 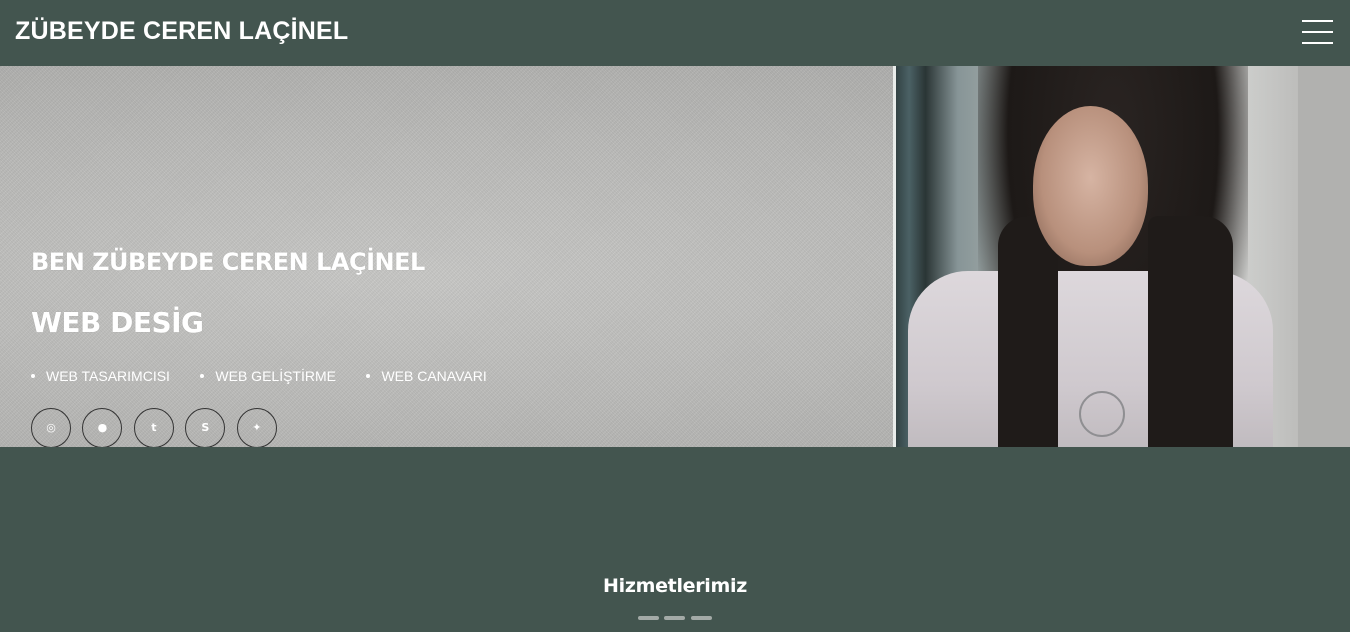 I want to click on twitter-link: ✦, so click(x=256, y=427).